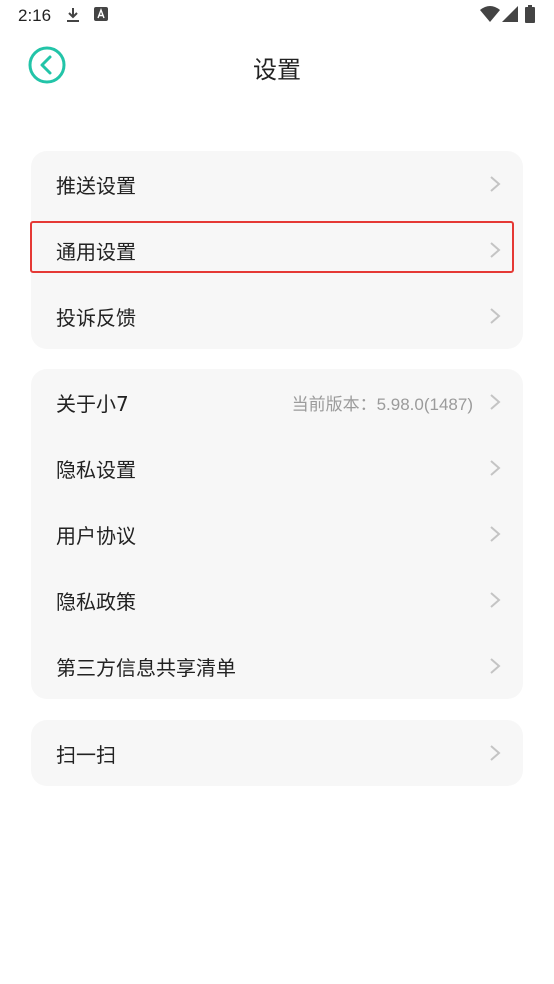  What do you see at coordinates (277, 316) in the screenshot?
I see `complaint-feedback-item: 投诉反馈` at bounding box center [277, 316].